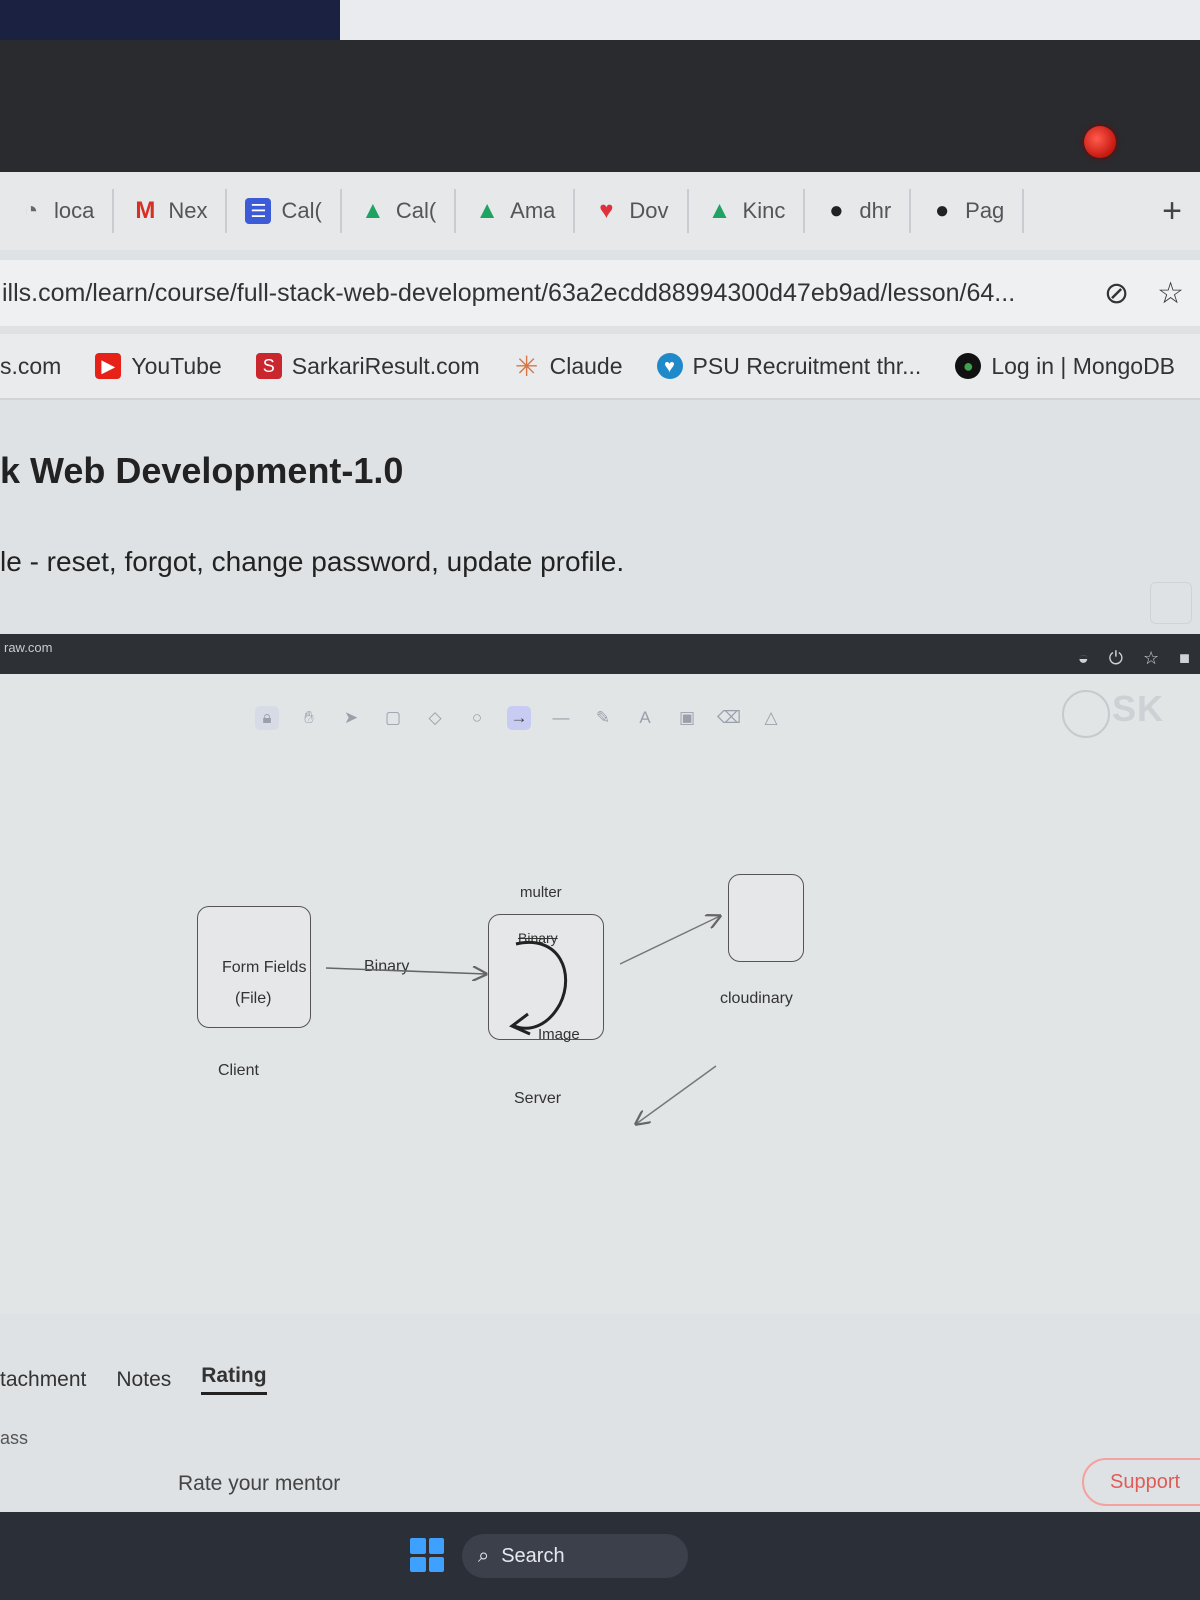 The image size is (1200, 1600). Describe the element at coordinates (600, 1379) in the screenshot. I see `lesson-tabs: tachment Notes Rating` at that location.